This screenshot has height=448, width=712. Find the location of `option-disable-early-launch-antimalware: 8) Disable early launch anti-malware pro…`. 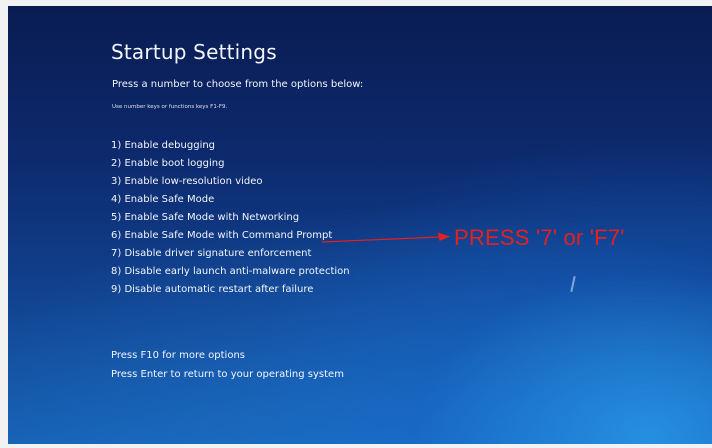

option-disable-early-launch-antimalware: 8) Disable early launch anti-malware pro… is located at coordinates (230, 272).